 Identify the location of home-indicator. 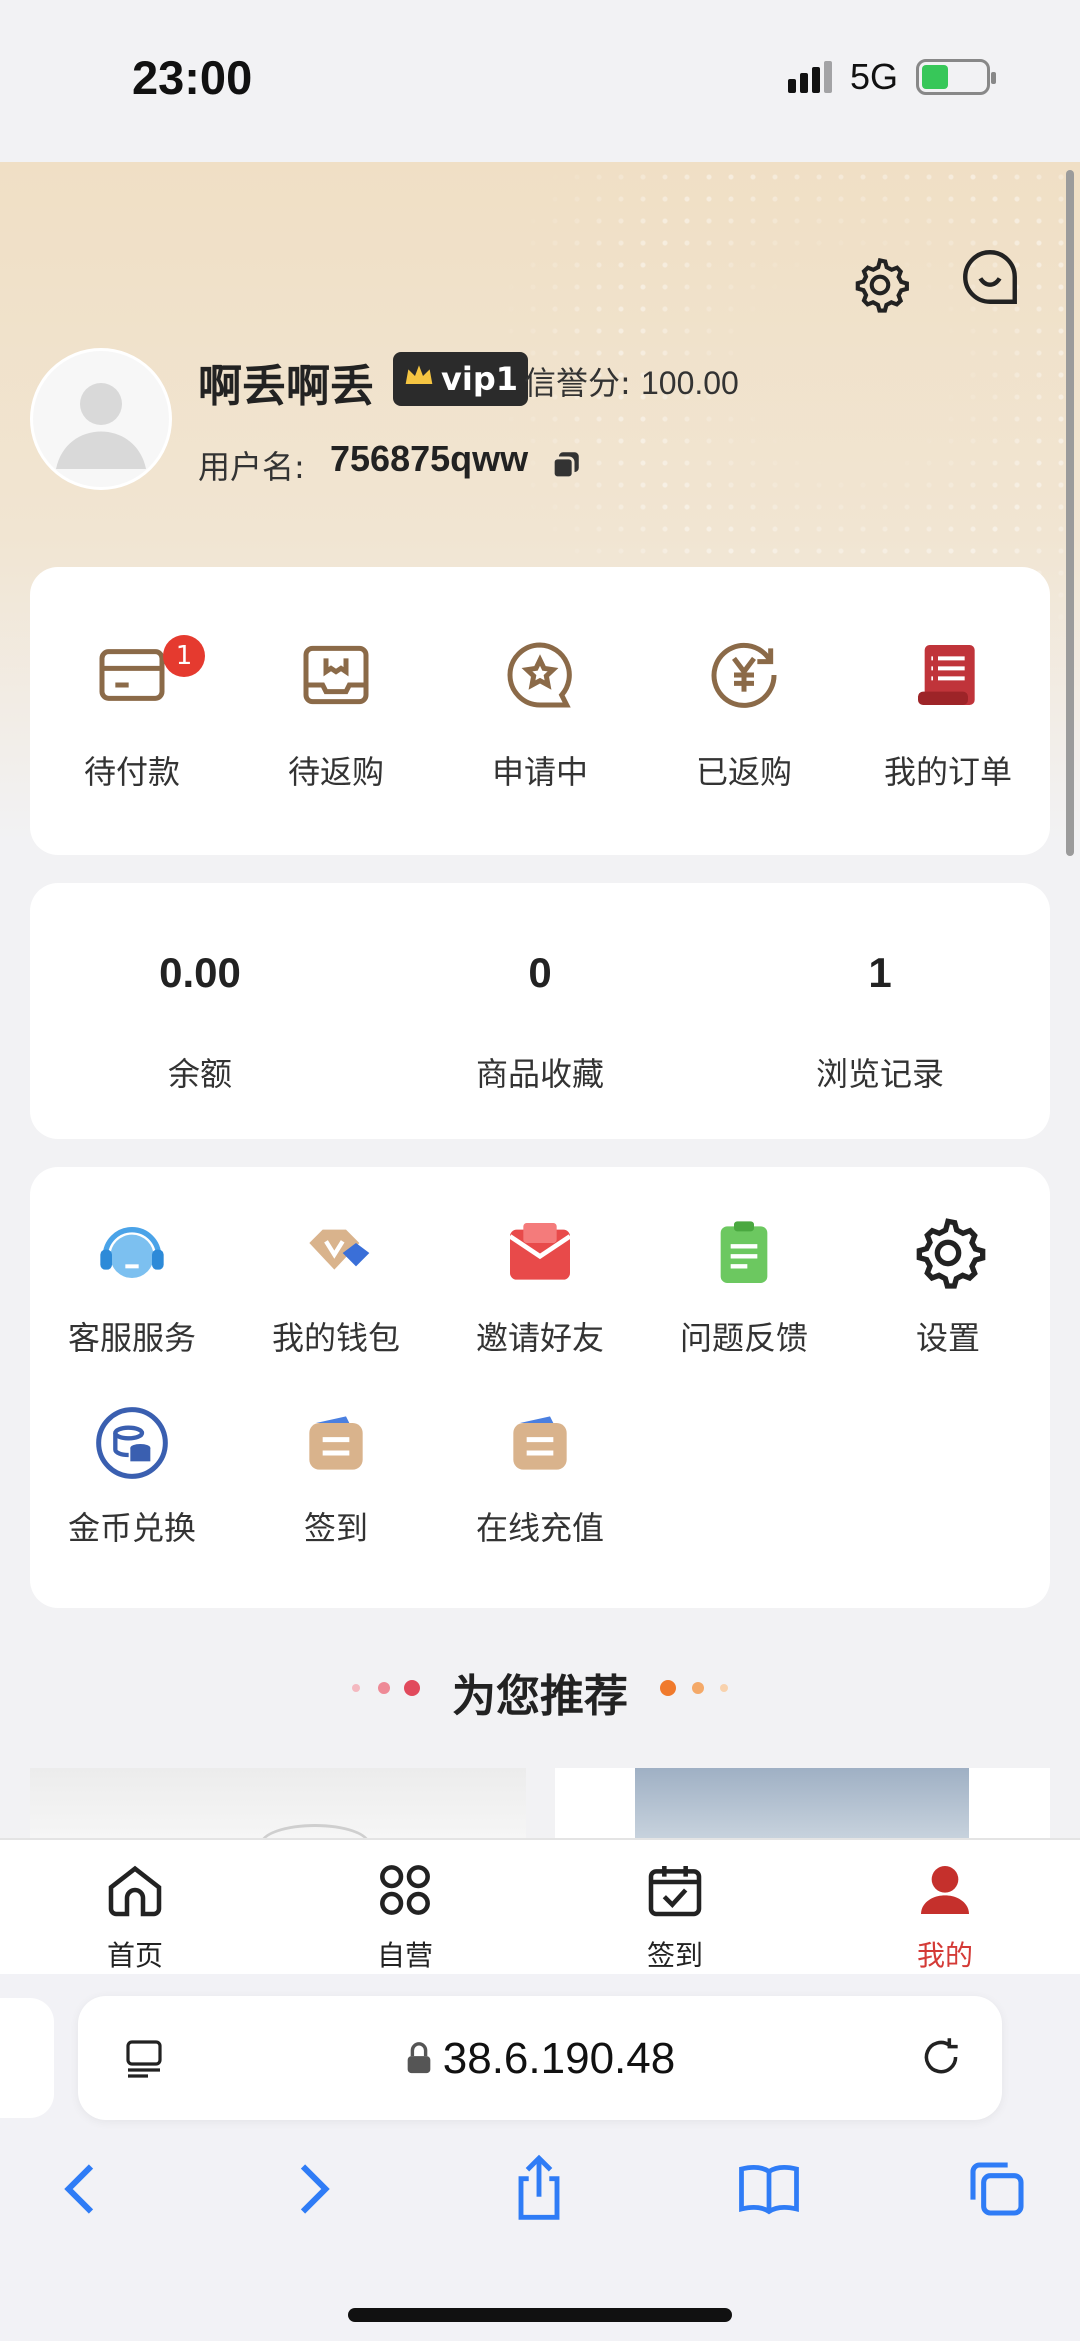
(540, 2315).